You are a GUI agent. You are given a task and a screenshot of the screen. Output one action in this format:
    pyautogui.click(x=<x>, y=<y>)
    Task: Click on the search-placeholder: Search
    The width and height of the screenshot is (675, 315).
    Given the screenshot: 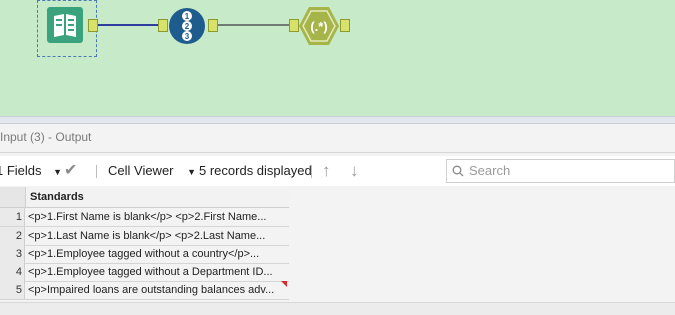 What is the action you would take?
    pyautogui.click(x=490, y=170)
    